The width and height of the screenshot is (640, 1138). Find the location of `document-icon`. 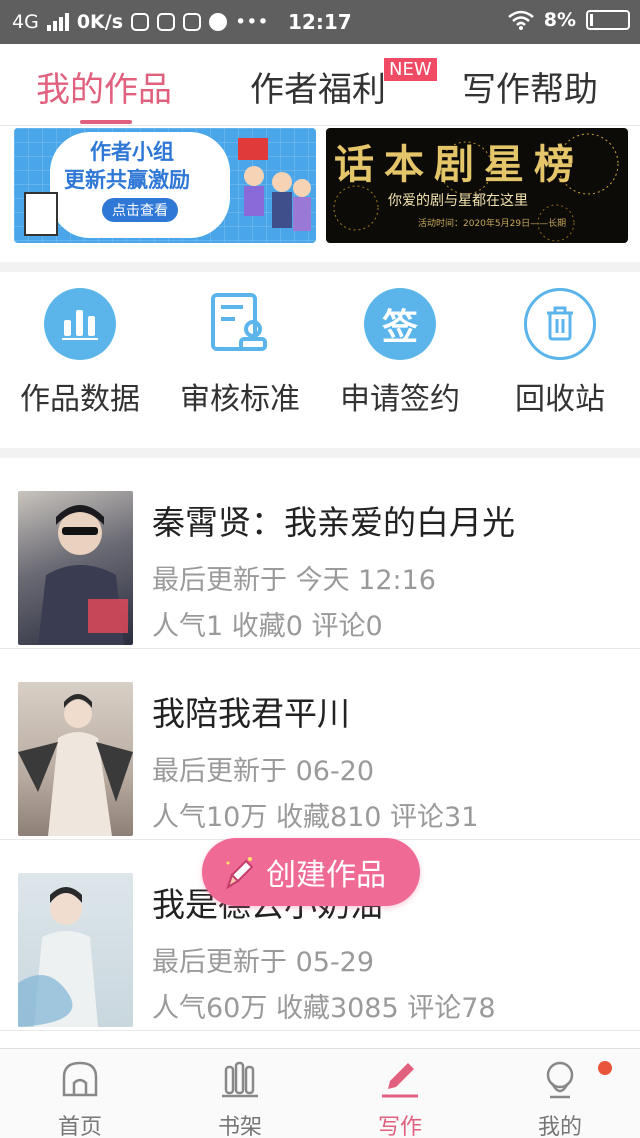

document-icon is located at coordinates (41, 214).